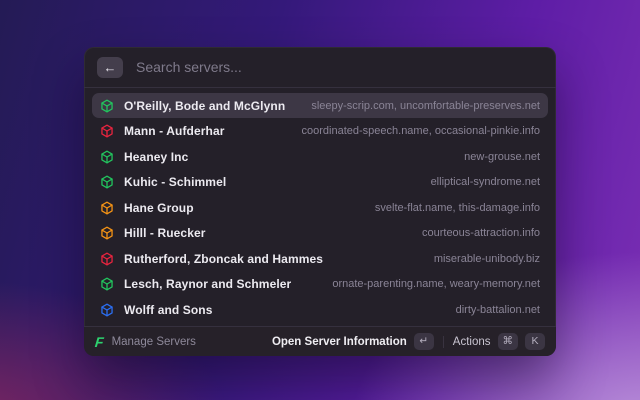 The width and height of the screenshot is (640, 400). I want to click on server-domains: ornate-parenting.name, weary-memory.net, so click(436, 284).